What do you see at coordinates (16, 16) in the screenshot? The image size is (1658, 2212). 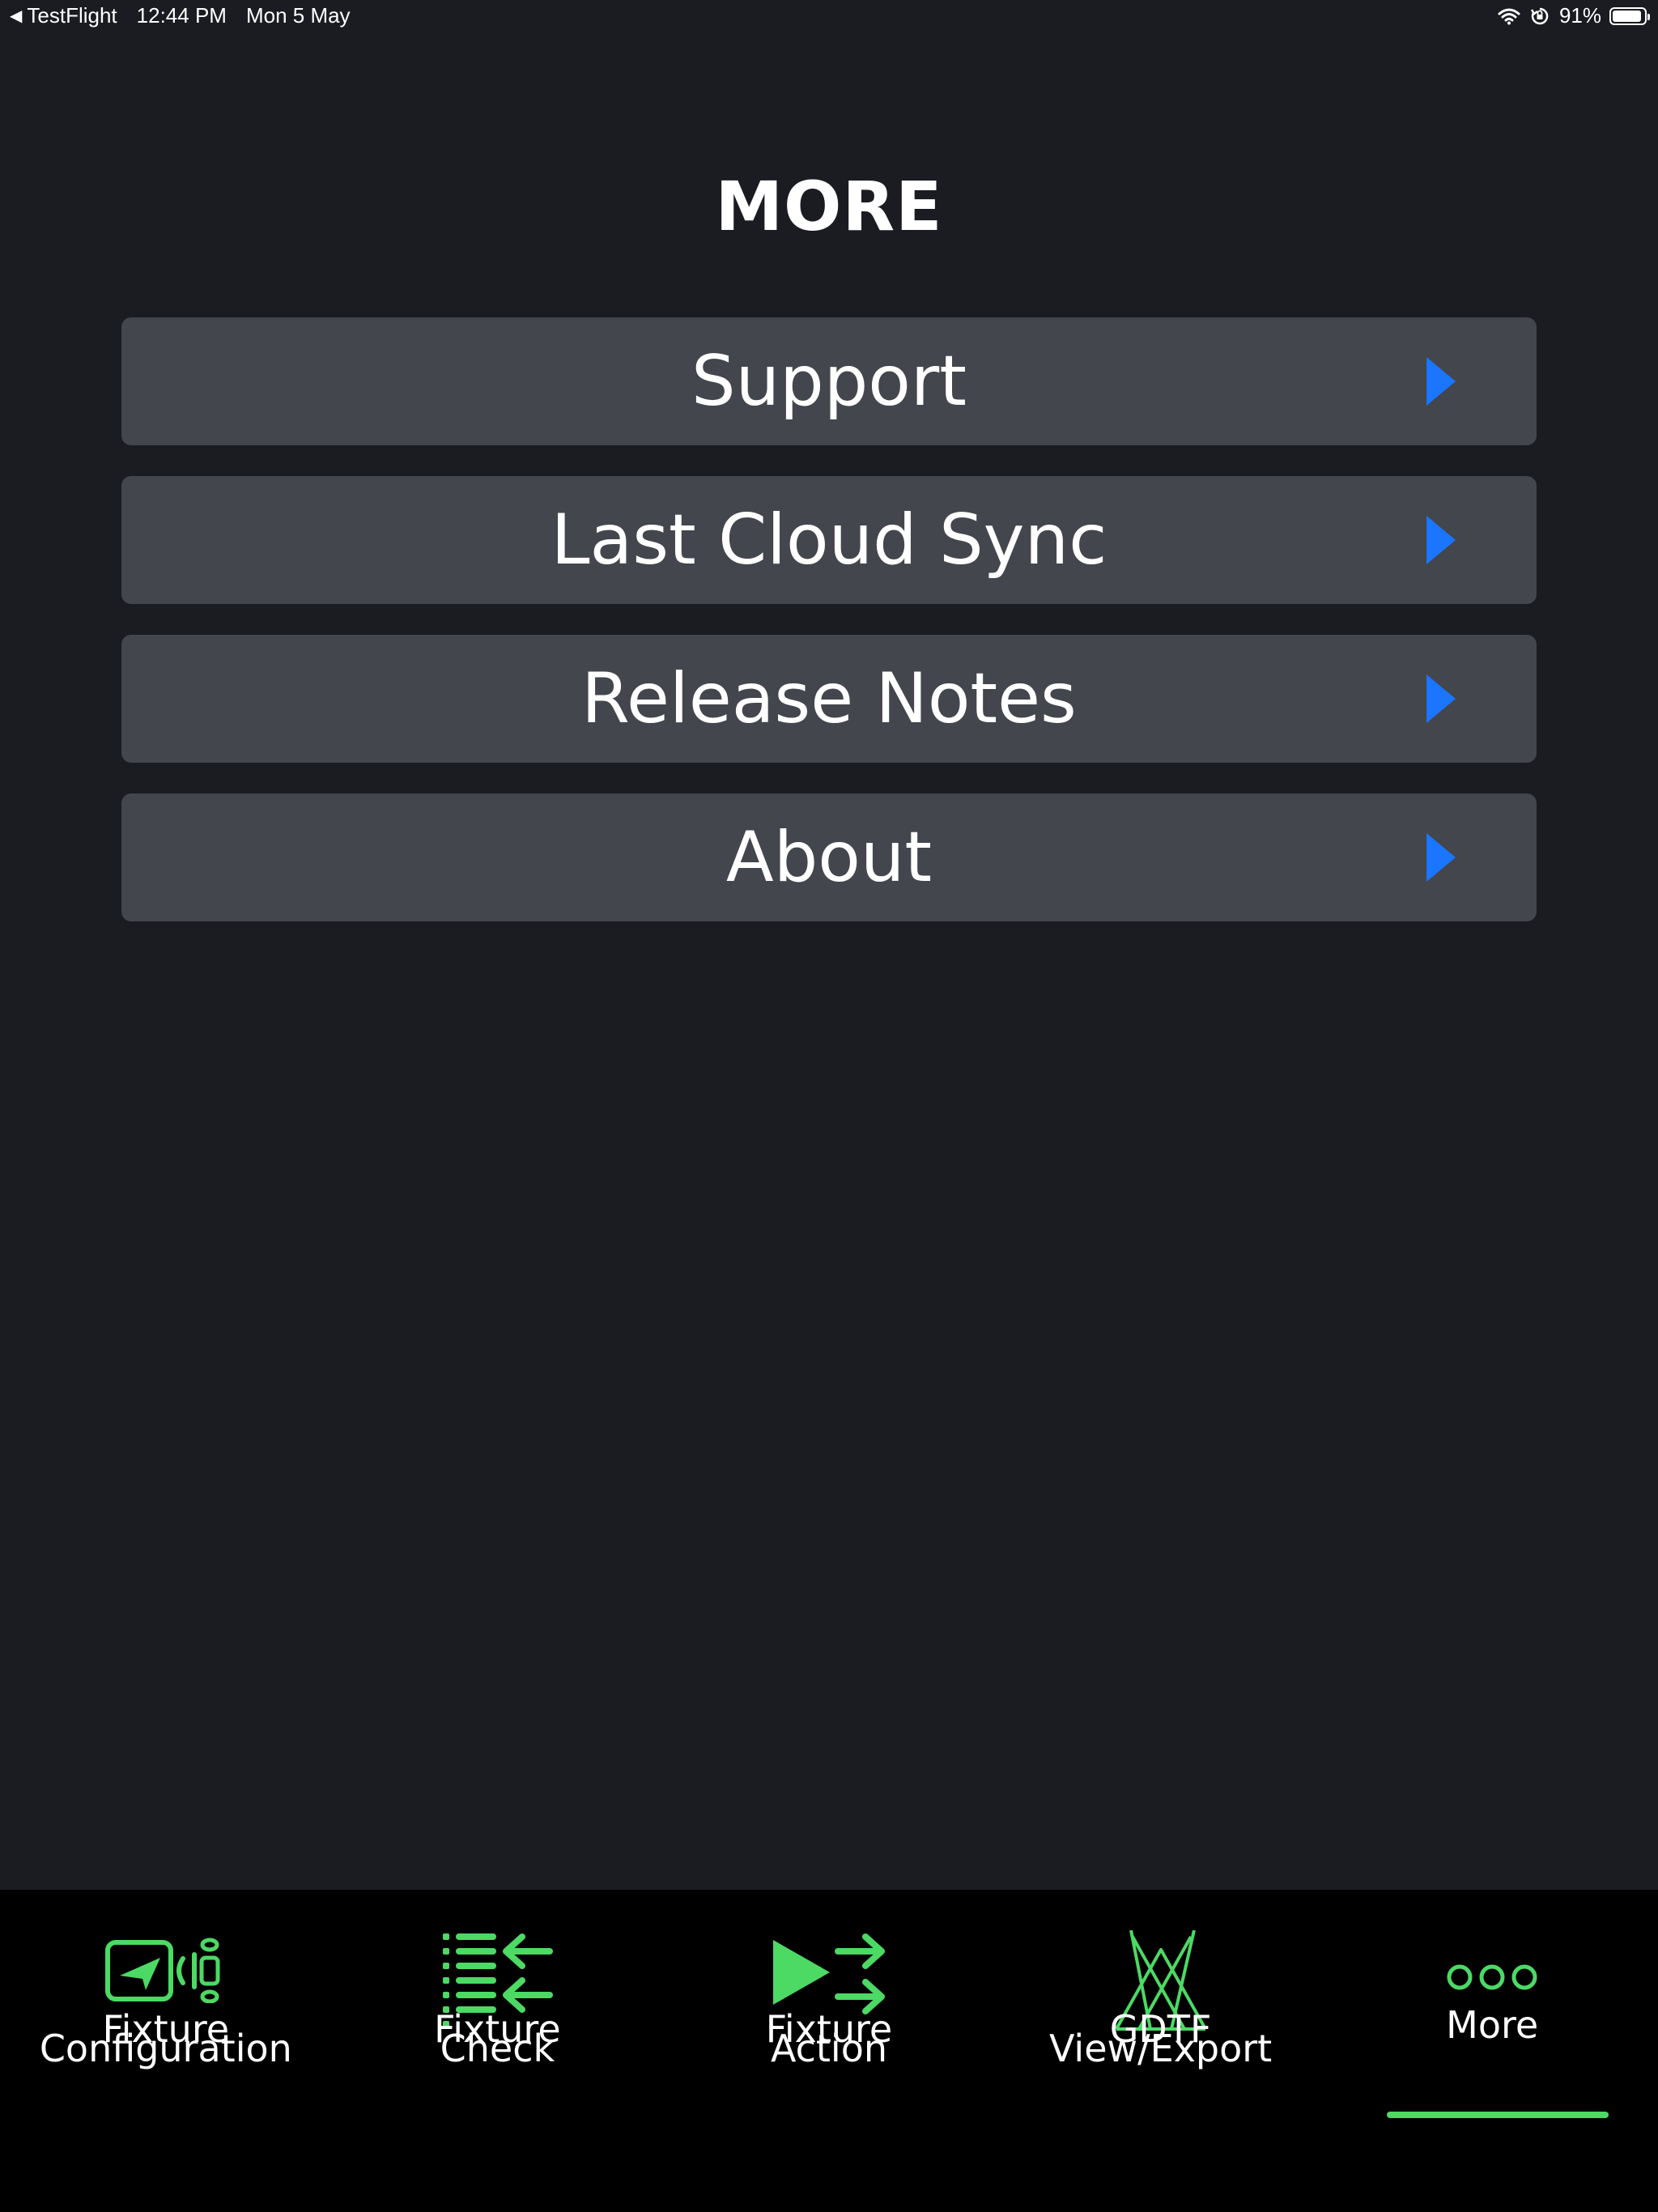 I see `back-chevron-icon: ◀` at bounding box center [16, 16].